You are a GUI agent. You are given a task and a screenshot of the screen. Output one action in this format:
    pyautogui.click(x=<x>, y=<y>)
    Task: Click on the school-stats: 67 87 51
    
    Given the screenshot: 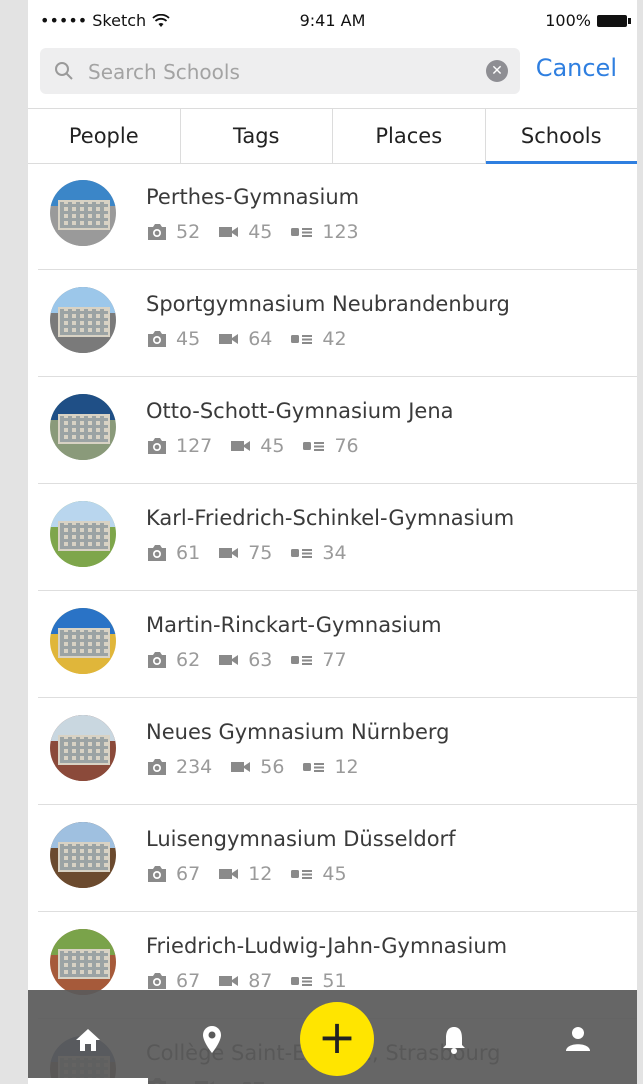 What is the action you would take?
    pyautogui.click(x=255, y=981)
    